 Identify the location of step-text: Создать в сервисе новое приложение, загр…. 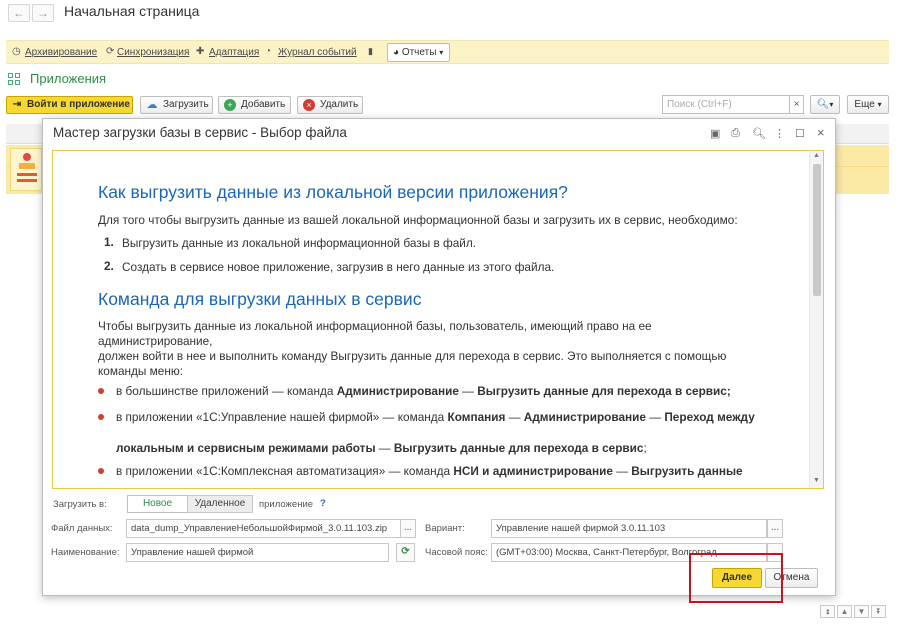
(338, 267).